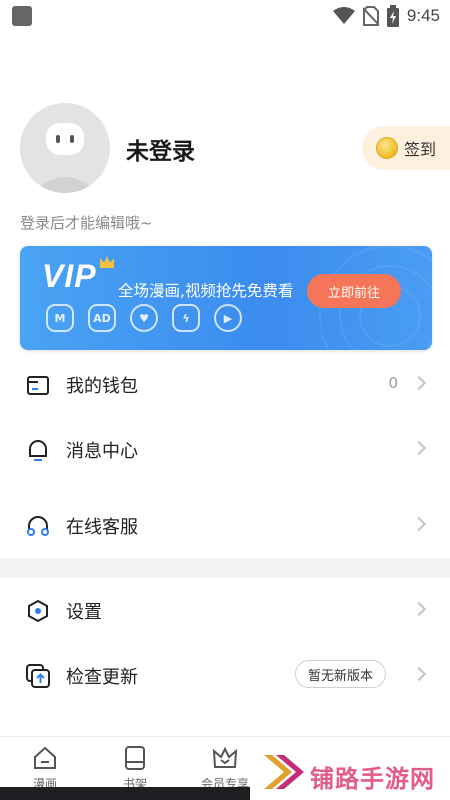  I want to click on status-time: 9:45, so click(423, 15).